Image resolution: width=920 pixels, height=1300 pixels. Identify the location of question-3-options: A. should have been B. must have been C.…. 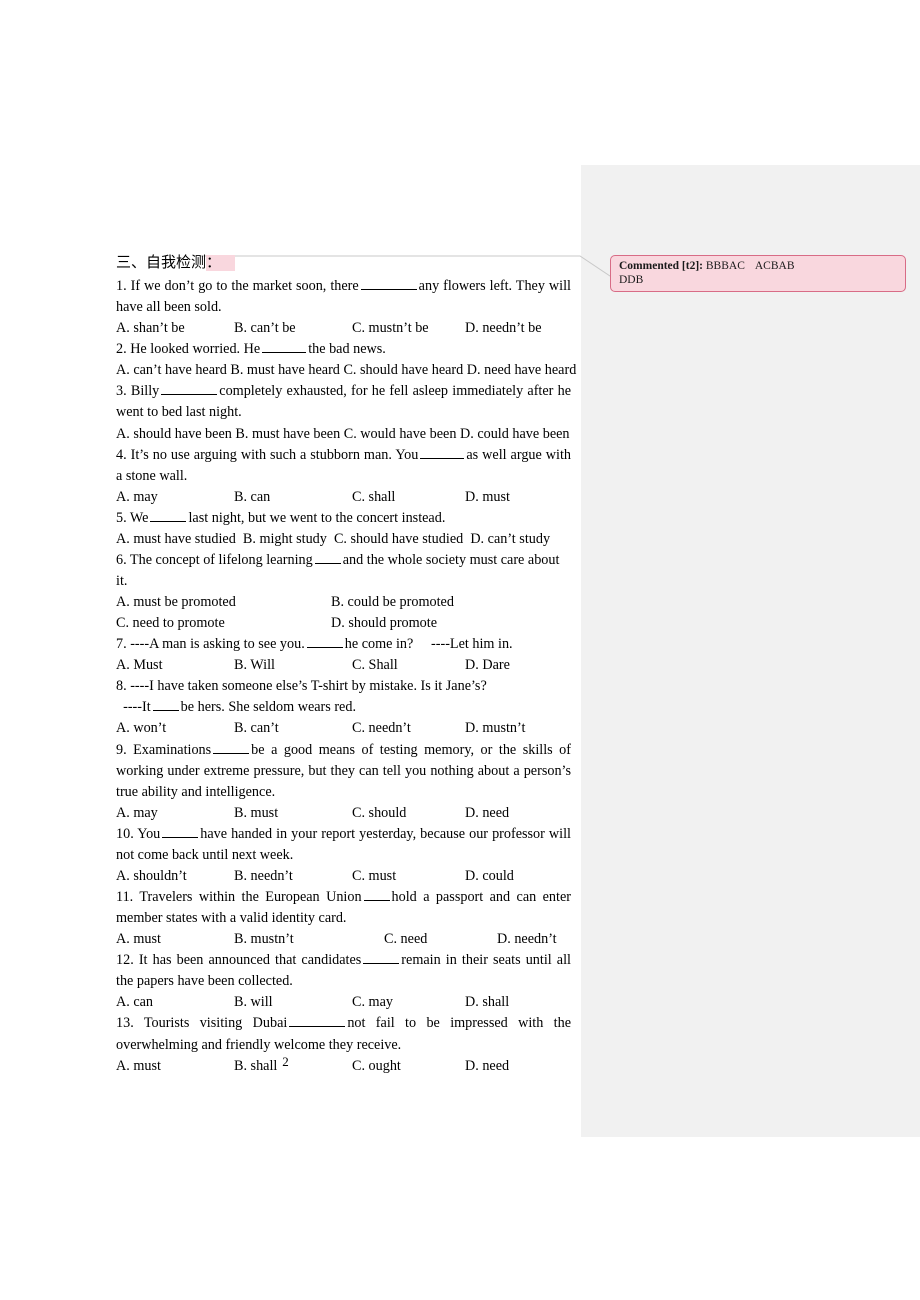
(343, 434).